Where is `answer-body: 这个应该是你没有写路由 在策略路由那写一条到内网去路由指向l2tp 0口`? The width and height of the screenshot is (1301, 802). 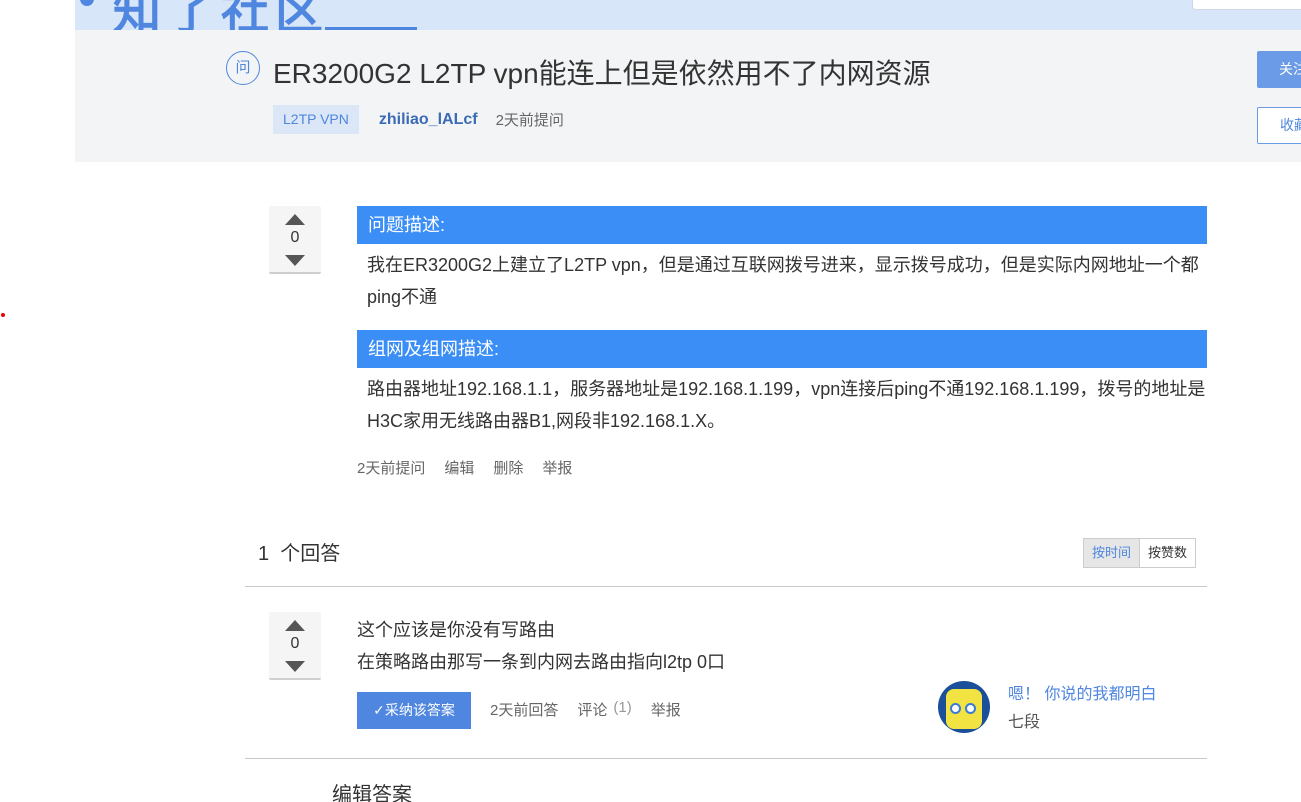
answer-body: 这个应该是你没有写路由 在策略路由那写一条到内网去路由指向l2tp 0口 is located at coordinates (541, 646).